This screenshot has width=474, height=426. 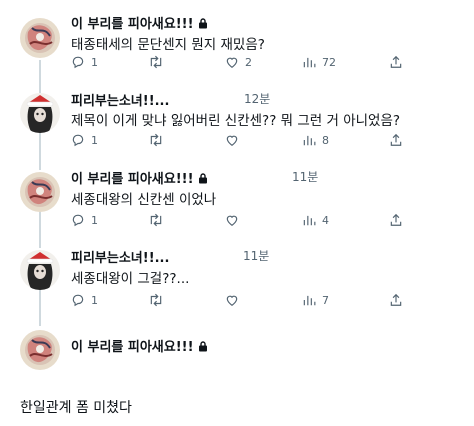 I want to click on views-button: 8, so click(x=315, y=140).